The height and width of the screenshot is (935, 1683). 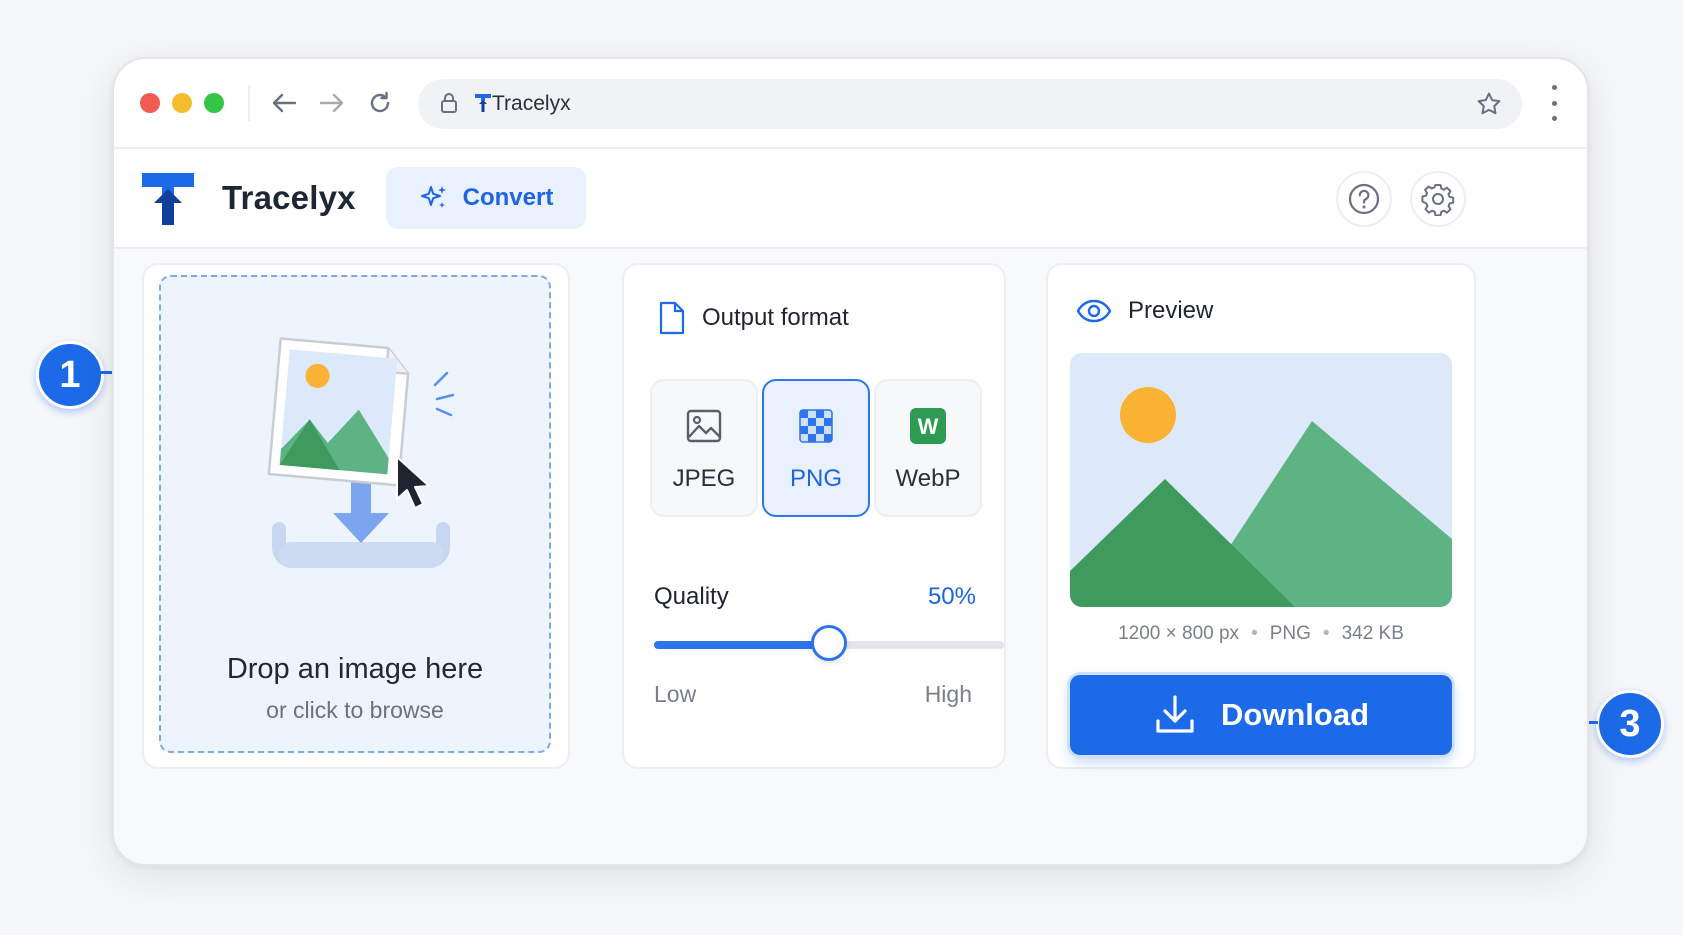 I want to click on callout-3: 3, so click(x=1630, y=724).